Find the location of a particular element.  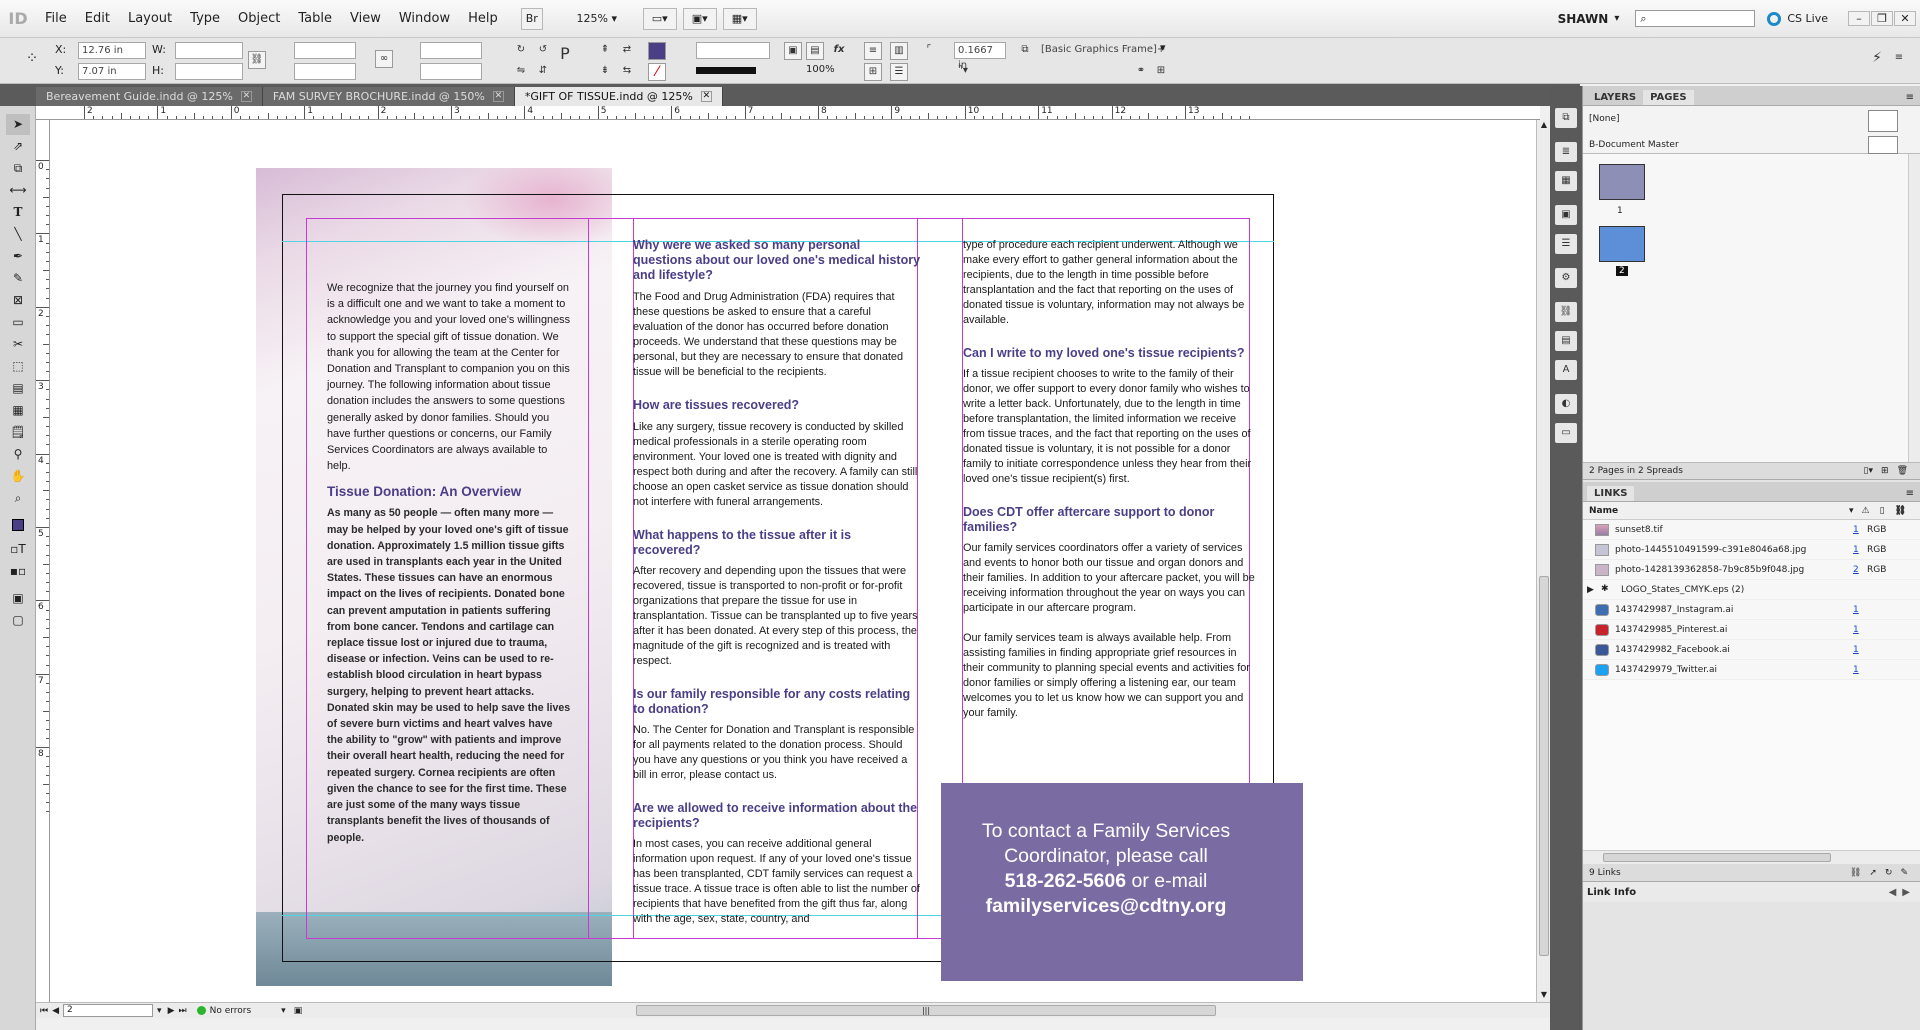

previous-page-icon: ◀ is located at coordinates (55, 1011).